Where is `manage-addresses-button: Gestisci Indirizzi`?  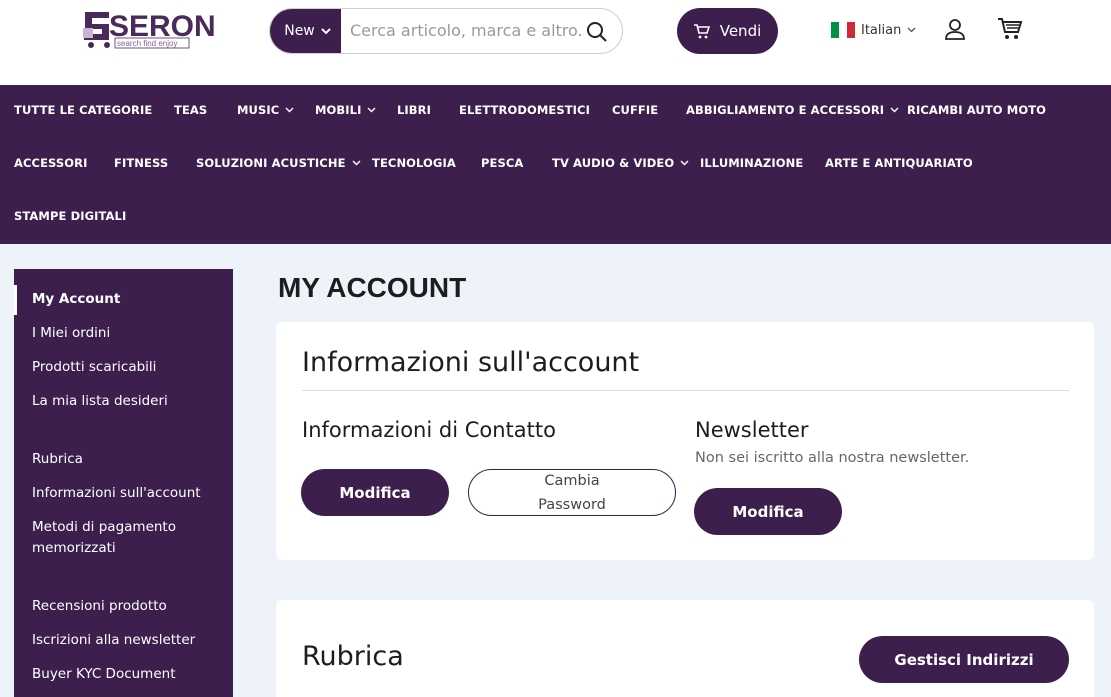 manage-addresses-button: Gestisci Indirizzi is located at coordinates (964, 659).